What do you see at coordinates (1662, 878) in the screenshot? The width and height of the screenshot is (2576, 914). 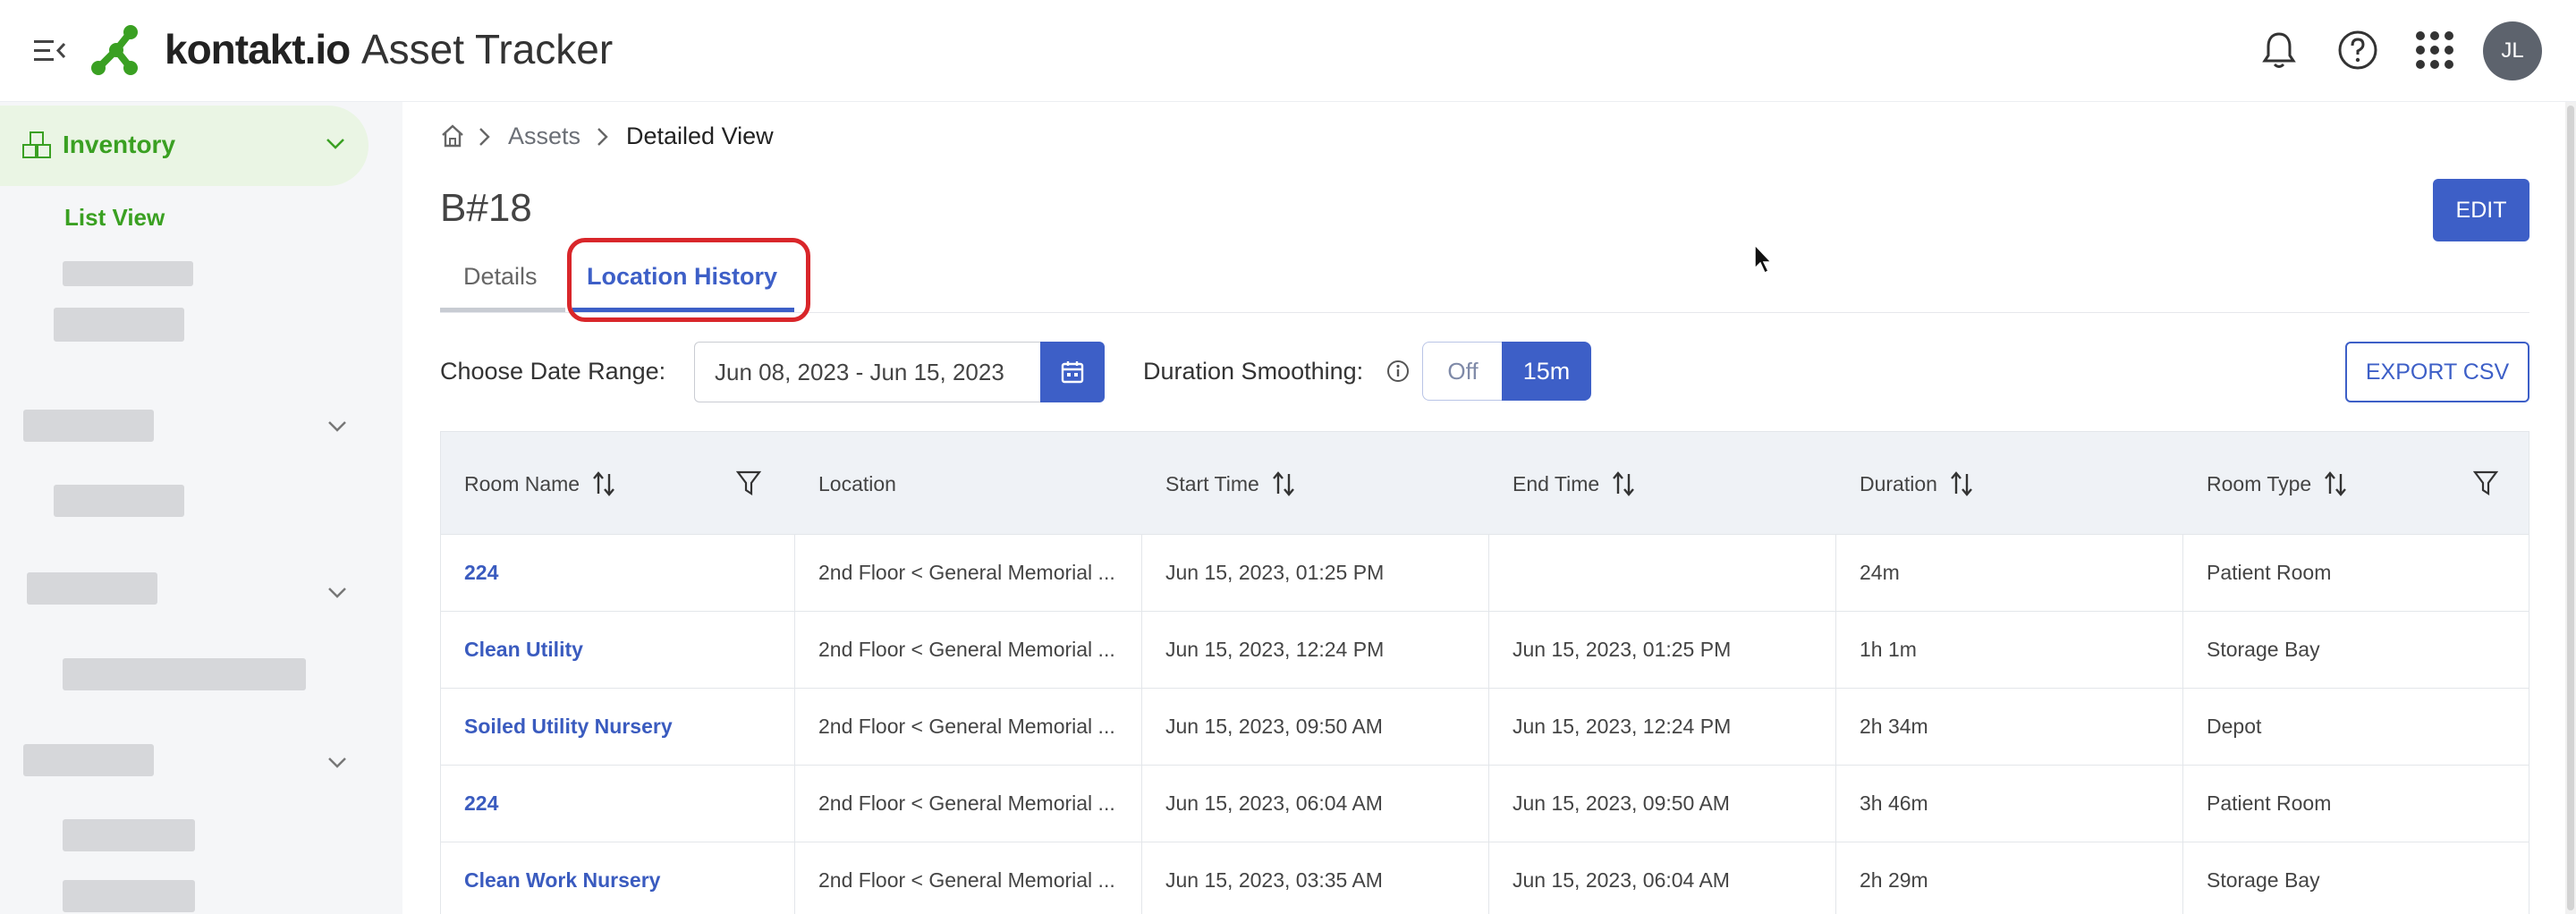 I see `cell-end-time: Jun 15, 2023, 06:04 AM` at bounding box center [1662, 878].